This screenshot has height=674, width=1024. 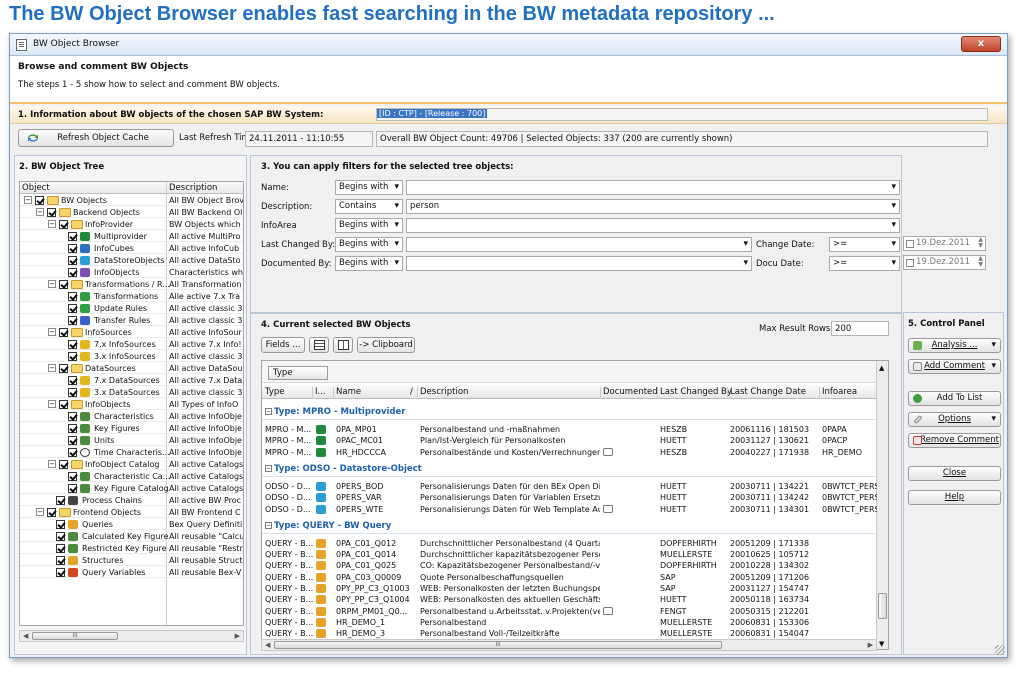 What do you see at coordinates (910, 263) in the screenshot?
I see `docu-date-checkbox` at bounding box center [910, 263].